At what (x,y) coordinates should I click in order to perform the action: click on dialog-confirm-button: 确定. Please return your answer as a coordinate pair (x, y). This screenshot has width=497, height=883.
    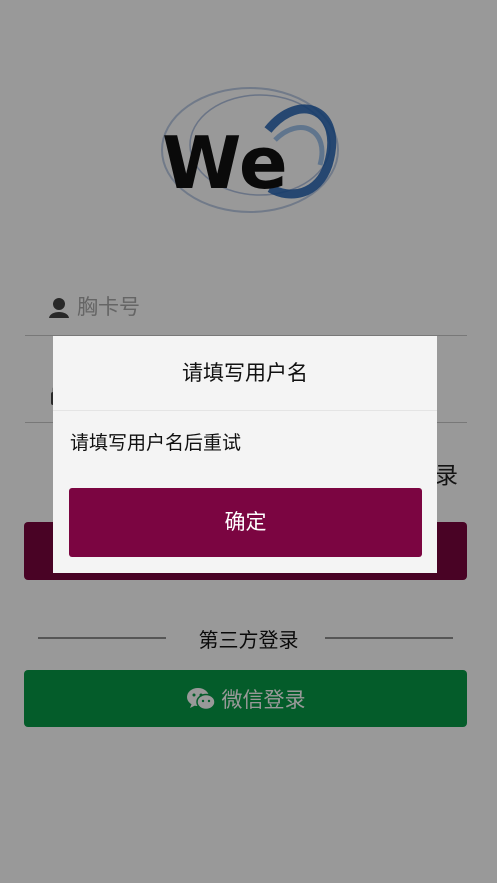
    Looking at the image, I should click on (245, 522).